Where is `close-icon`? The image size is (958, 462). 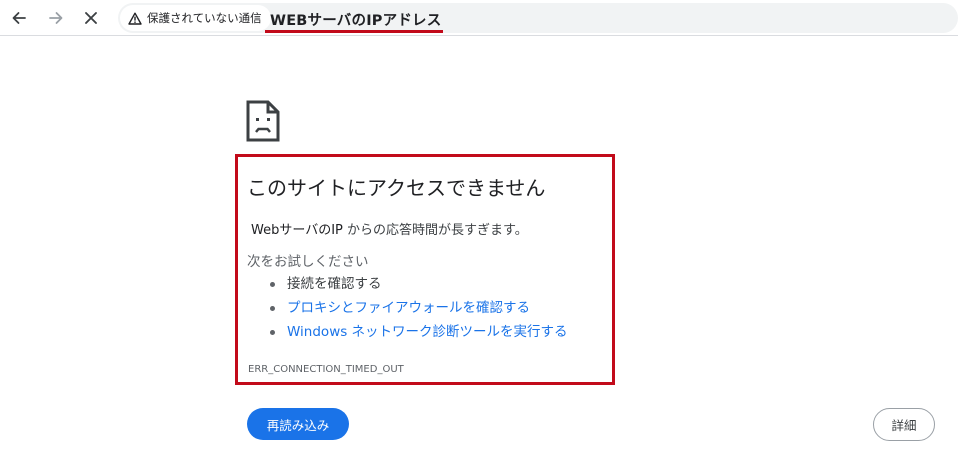
close-icon is located at coordinates (91, 18).